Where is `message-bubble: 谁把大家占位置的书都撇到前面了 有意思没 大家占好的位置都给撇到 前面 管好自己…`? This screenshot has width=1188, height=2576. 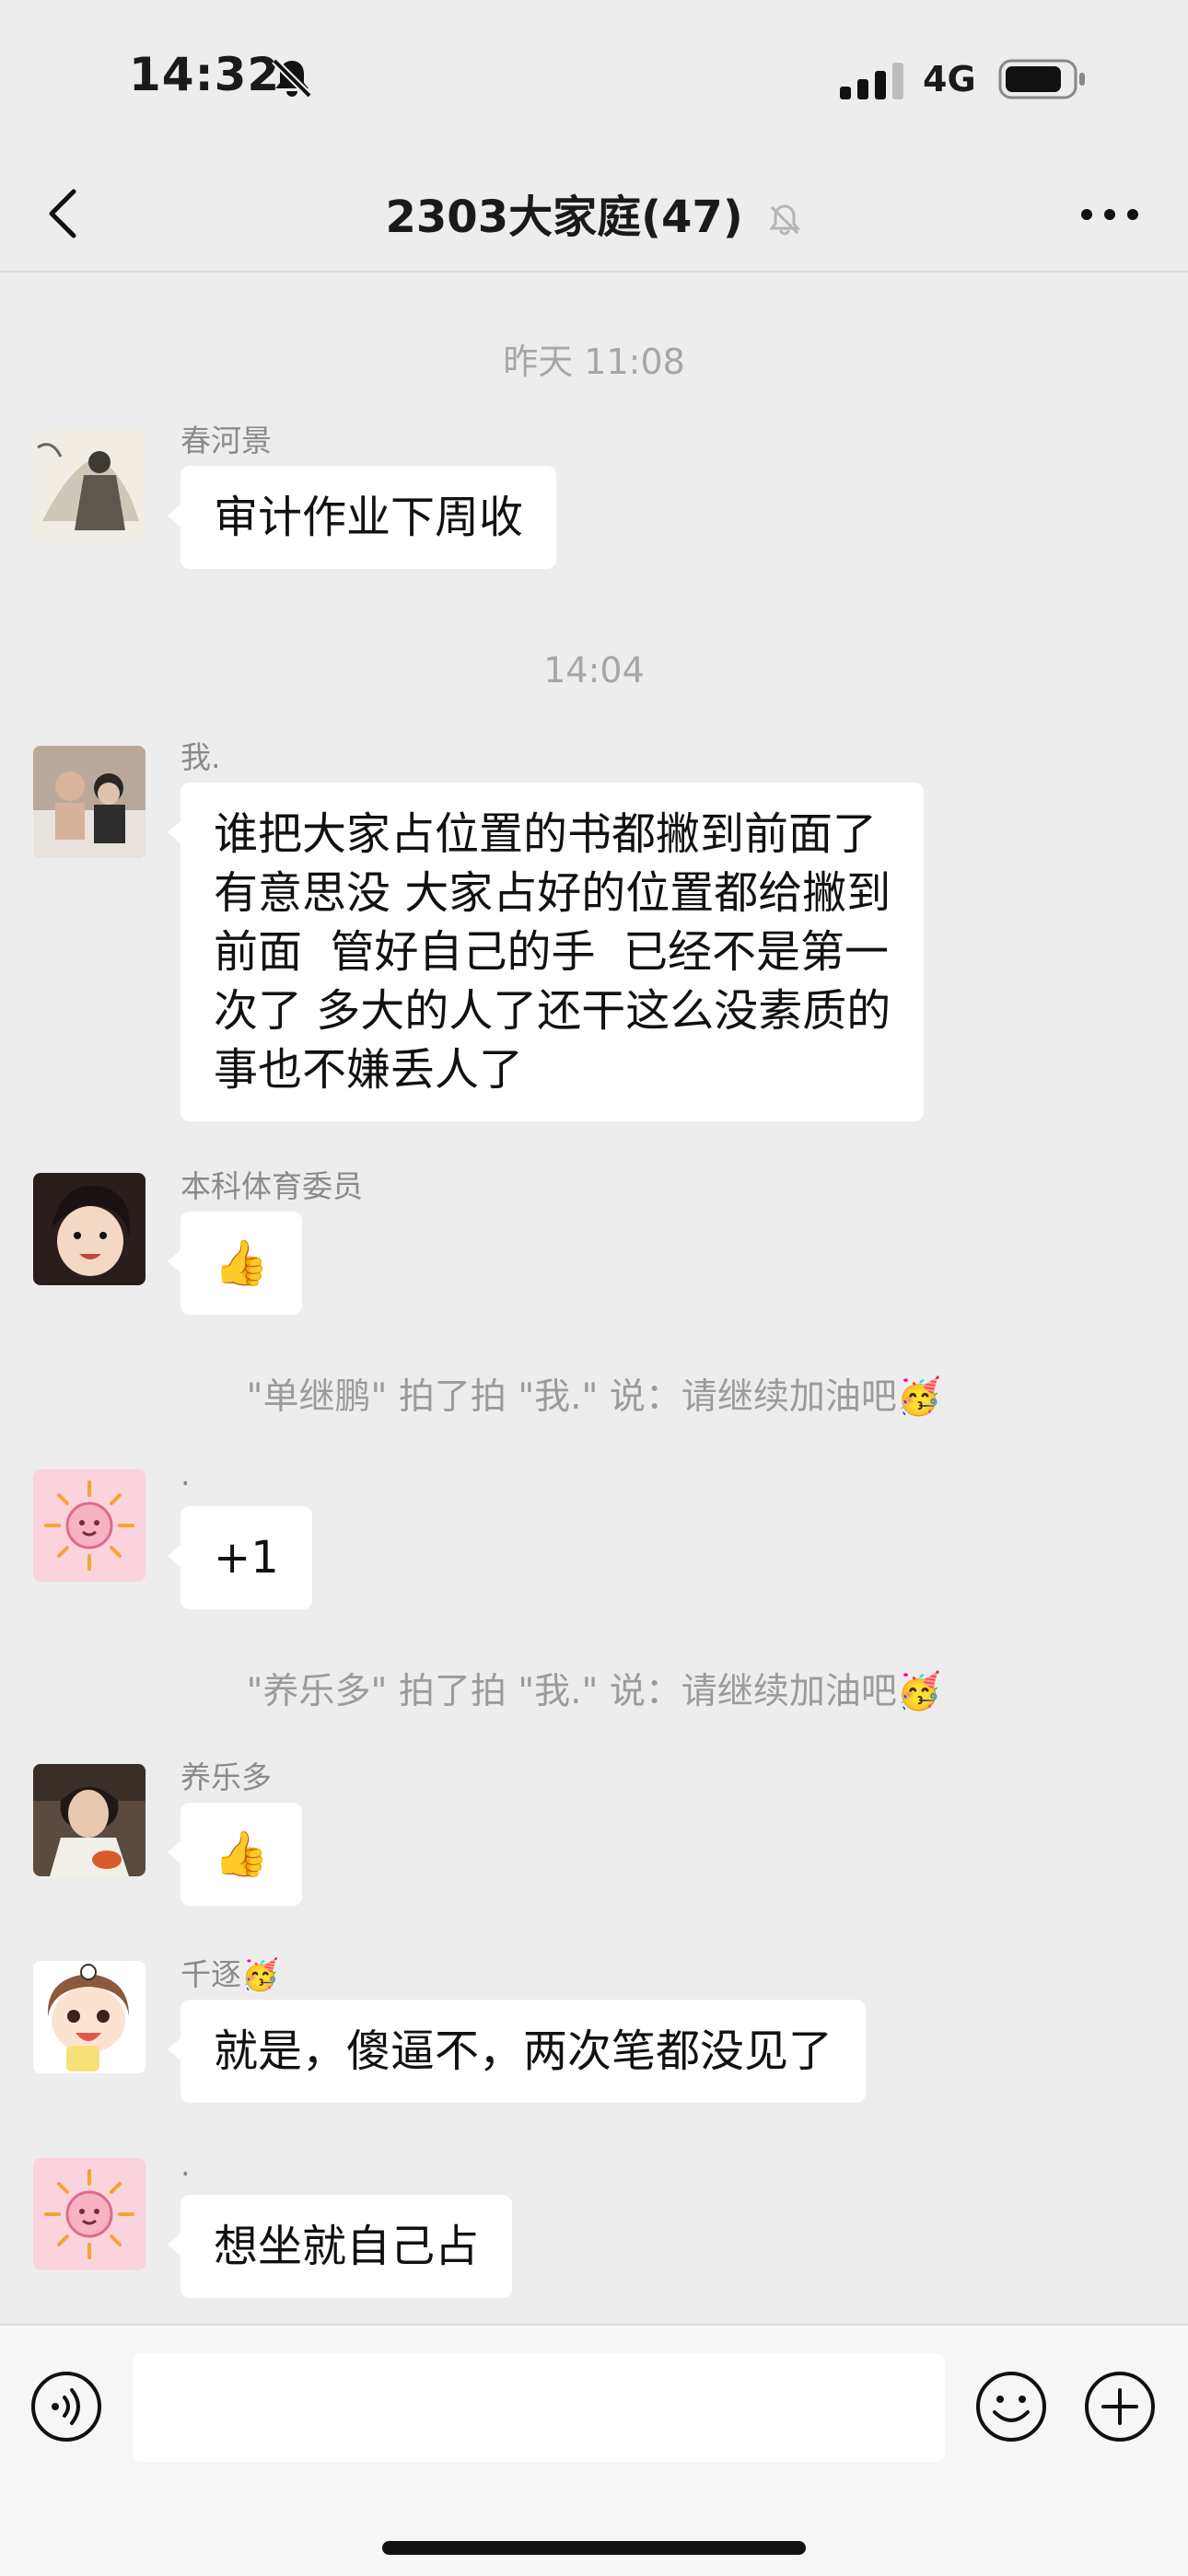 message-bubble: 谁把大家占位置的书都撇到前面了 有意思没 大家占好的位置都给撇到 前面 管好自己… is located at coordinates (546, 952).